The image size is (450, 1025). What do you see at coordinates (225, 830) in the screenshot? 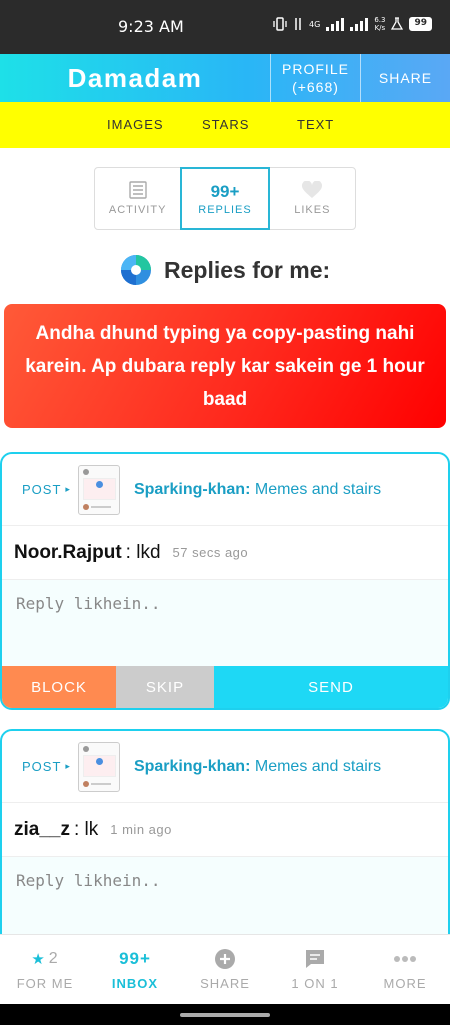
I see `reply-line: zia__z : lk 1 min ago` at bounding box center [225, 830].